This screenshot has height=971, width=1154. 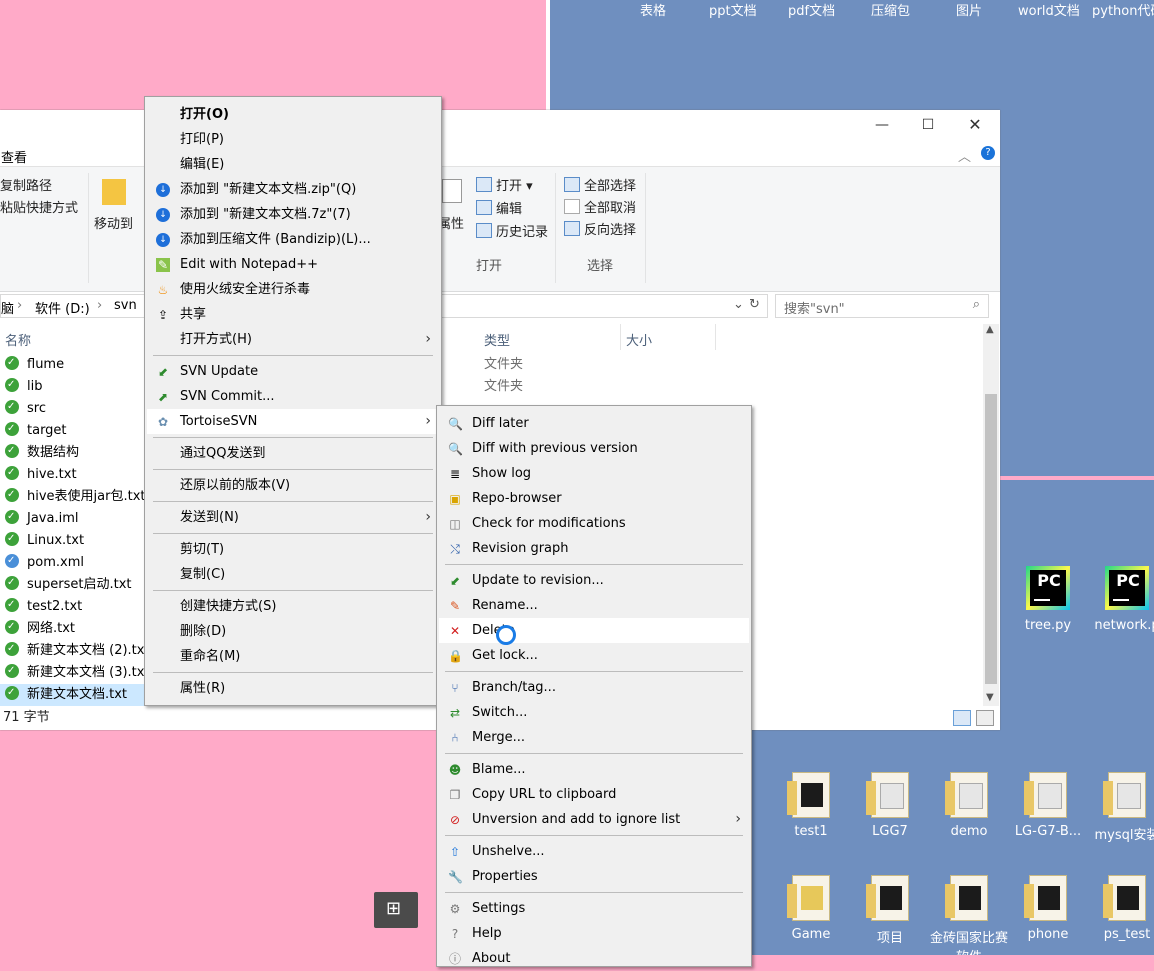 What do you see at coordinates (293, 164) in the screenshot?
I see `menu-item-edit: 编辑(E)` at bounding box center [293, 164].